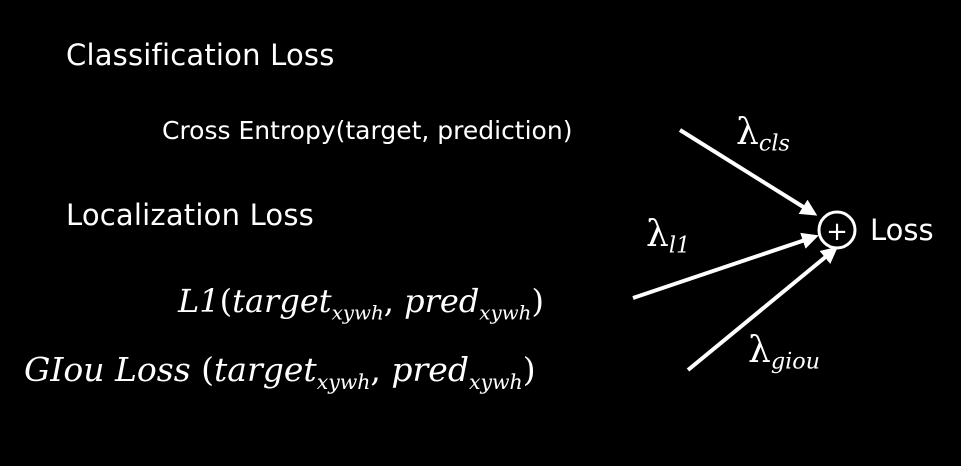  Describe the element at coordinates (762, 309) in the screenshot. I see `giou-arrow` at that location.